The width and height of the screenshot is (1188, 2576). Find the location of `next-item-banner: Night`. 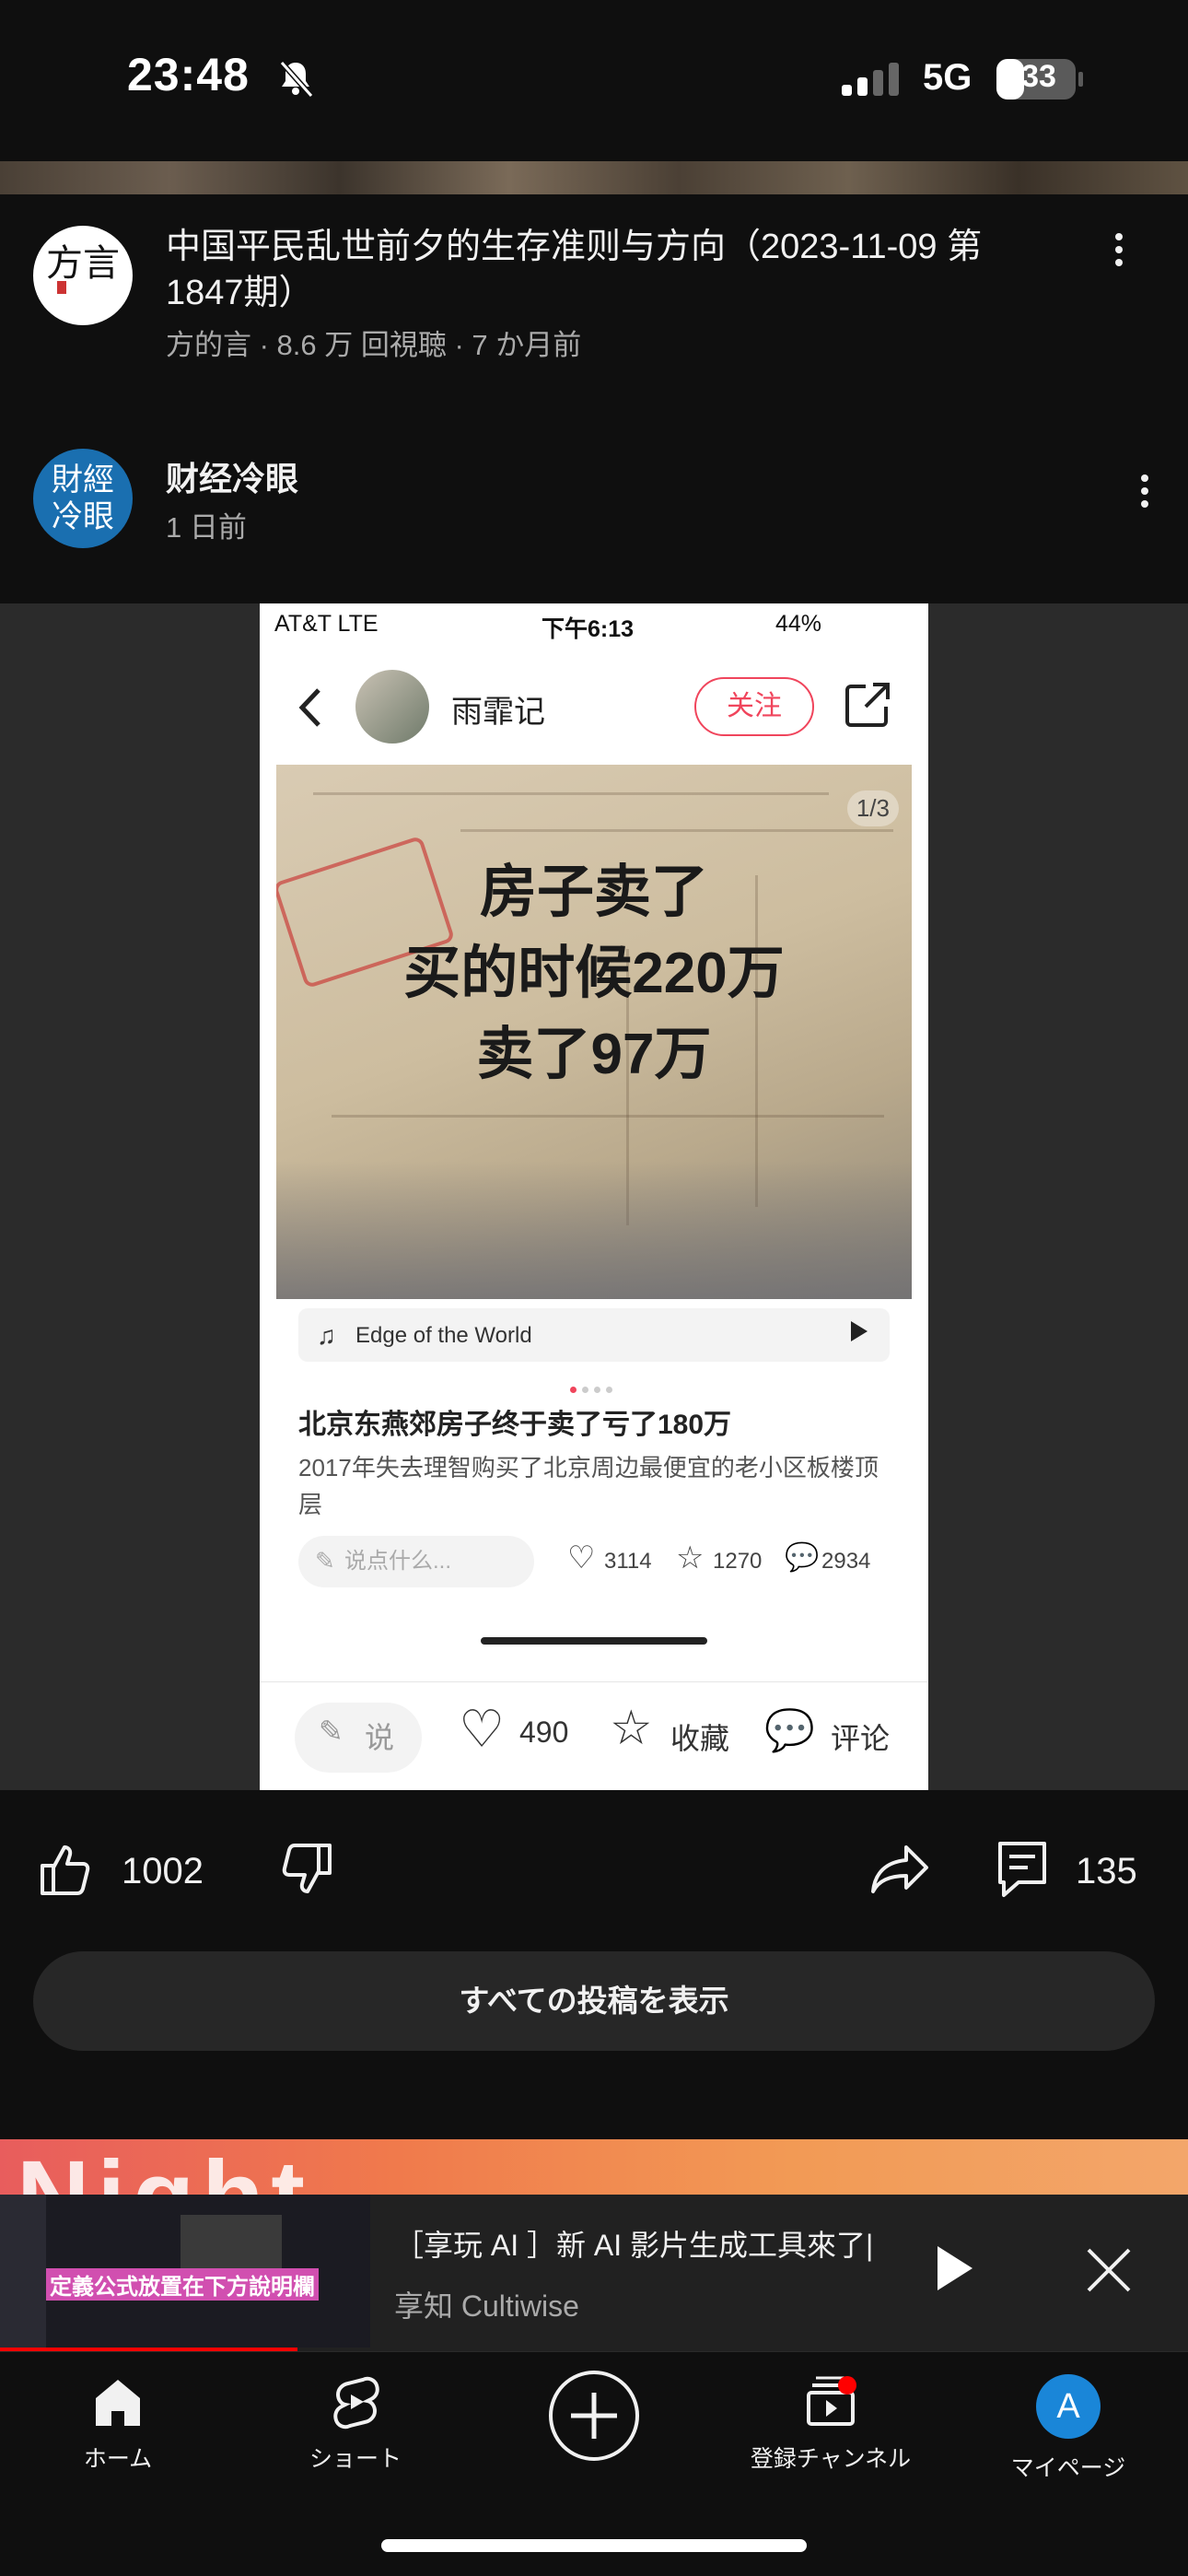

next-item-banner: Night is located at coordinates (594, 2167).